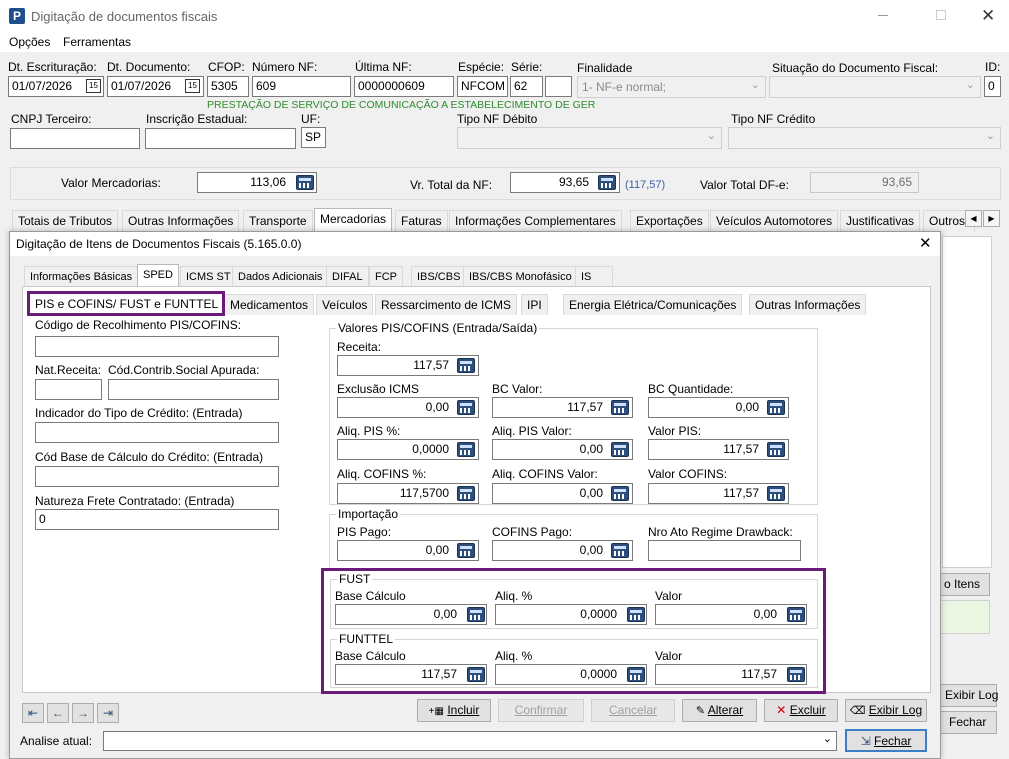 The width and height of the screenshot is (1009, 759). Describe the element at coordinates (68, 389) in the screenshot. I see `nat-receita-field` at that location.